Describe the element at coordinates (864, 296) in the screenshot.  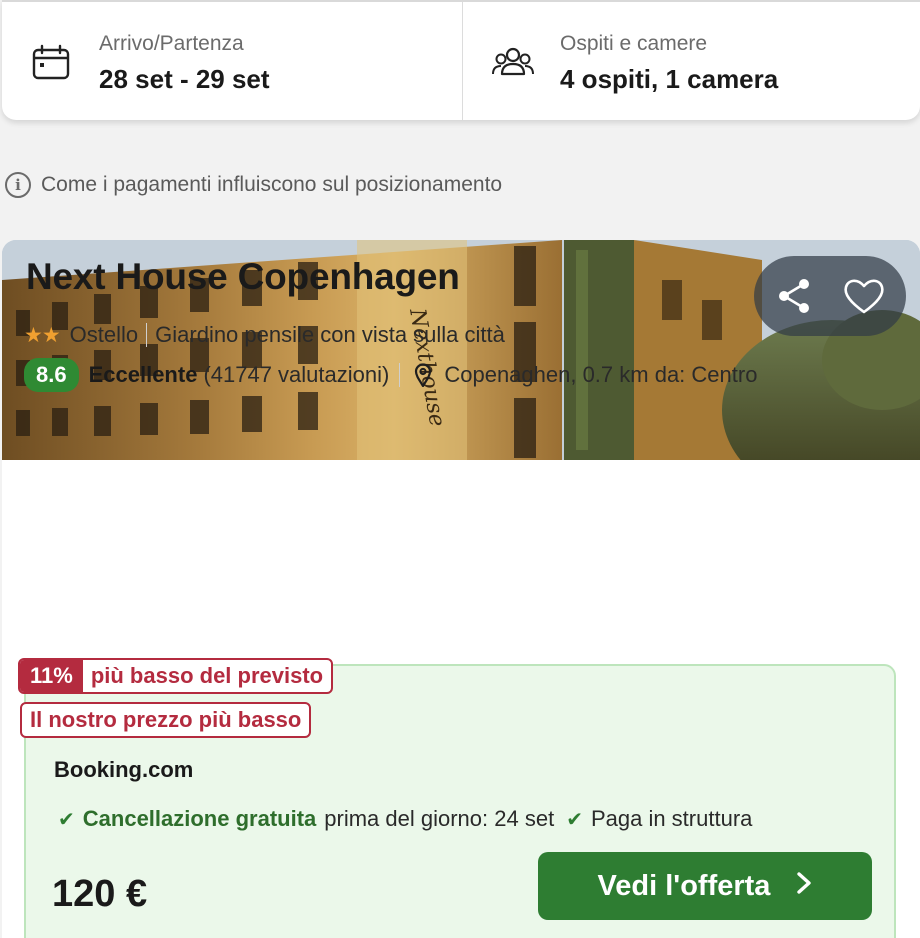
I see `heart-icon` at that location.